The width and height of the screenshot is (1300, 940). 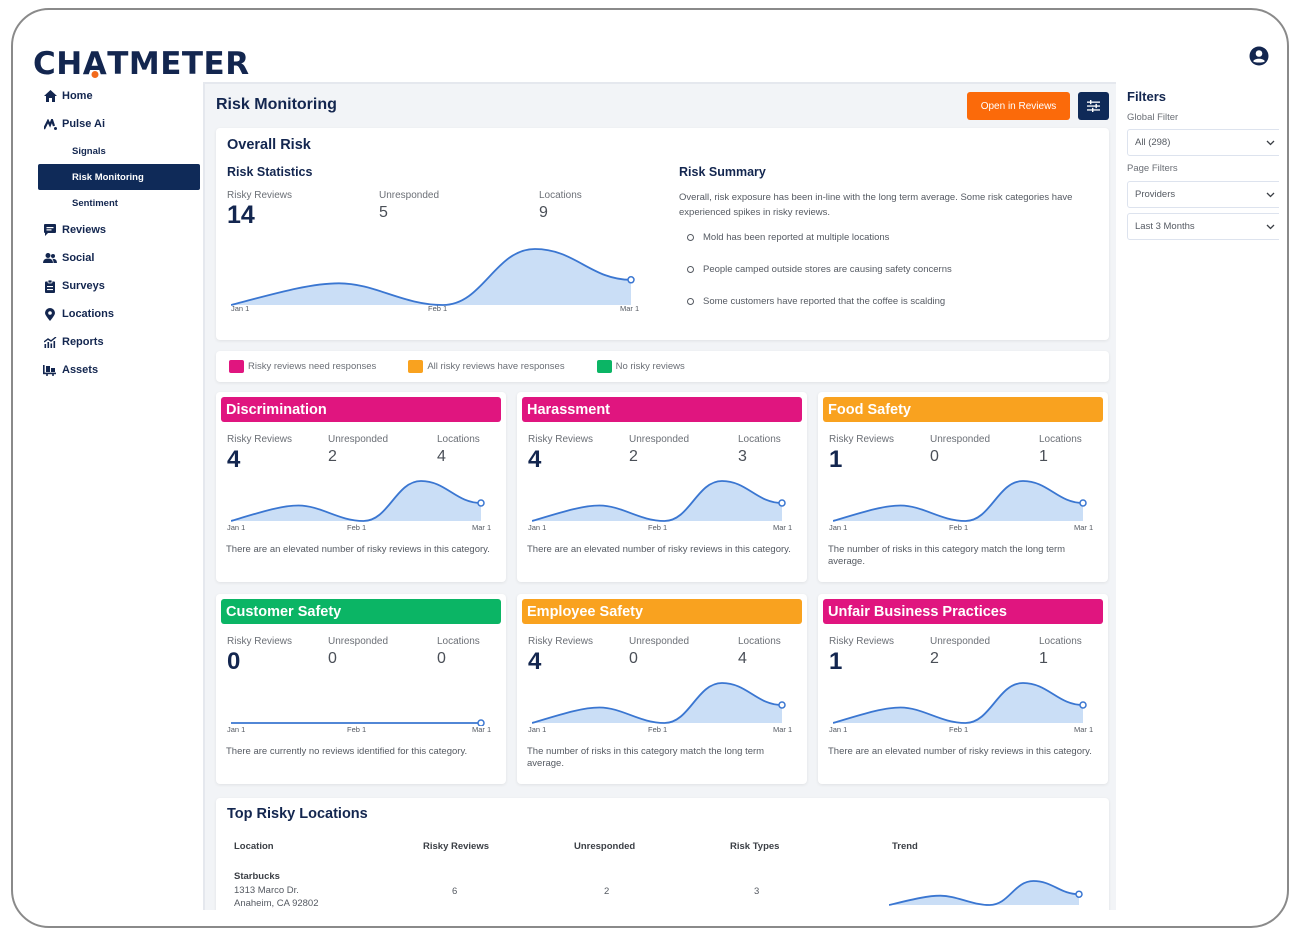 What do you see at coordinates (114, 124) in the screenshot?
I see `sidebar-item-pulse-ai: Pulse Ai` at bounding box center [114, 124].